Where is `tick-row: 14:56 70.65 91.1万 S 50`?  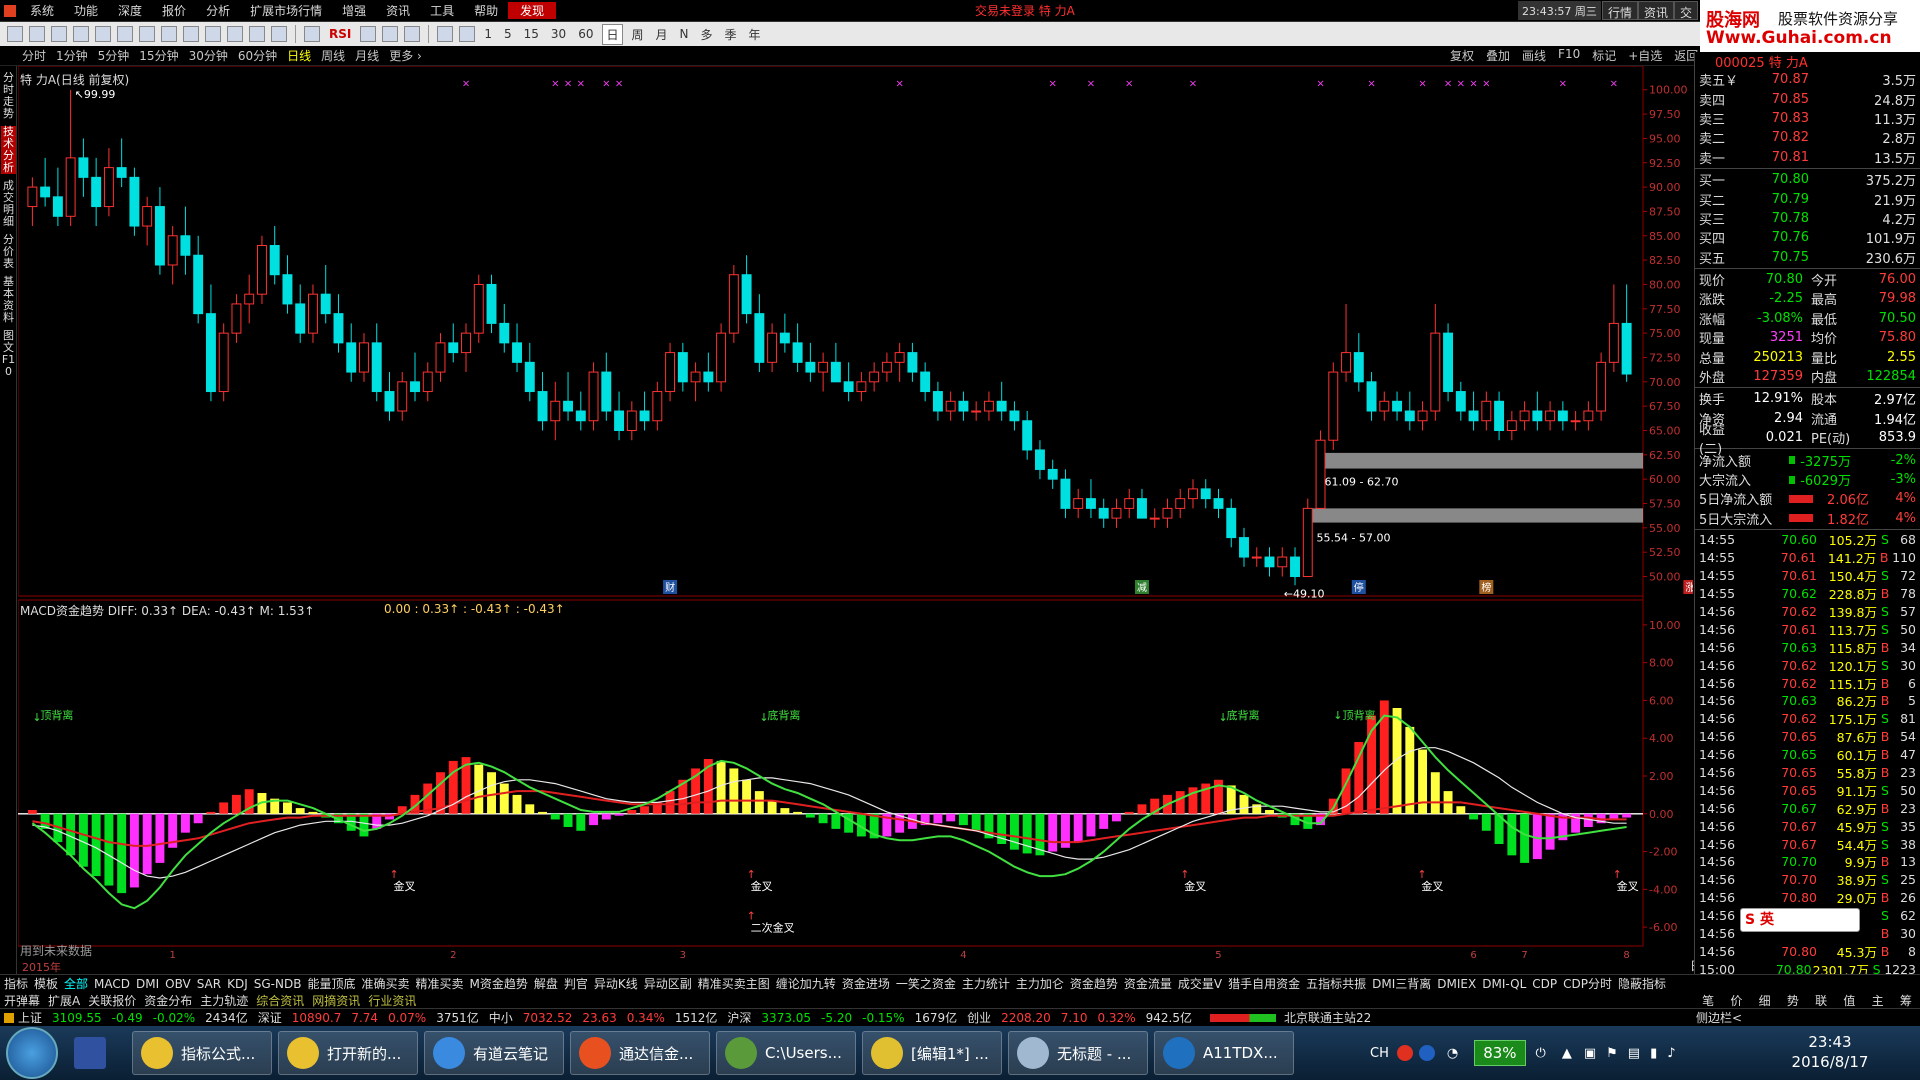
tick-row: 14:56 70.65 91.1万 S 50 is located at coordinates (1807, 790).